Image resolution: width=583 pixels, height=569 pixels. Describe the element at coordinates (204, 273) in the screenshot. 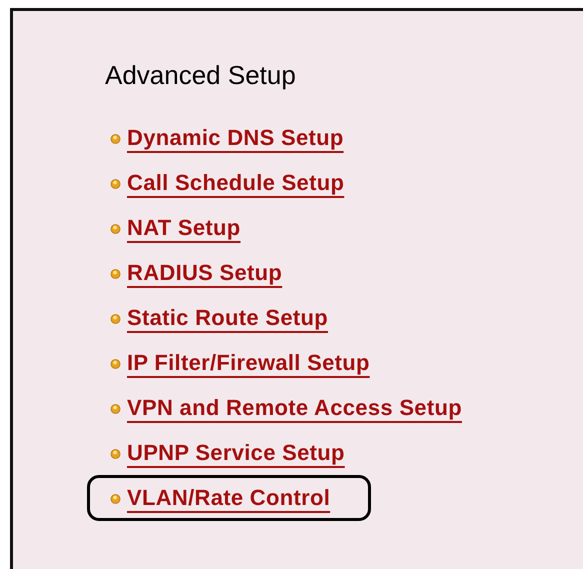

I see `setup-link: RADIUS Setup` at that location.